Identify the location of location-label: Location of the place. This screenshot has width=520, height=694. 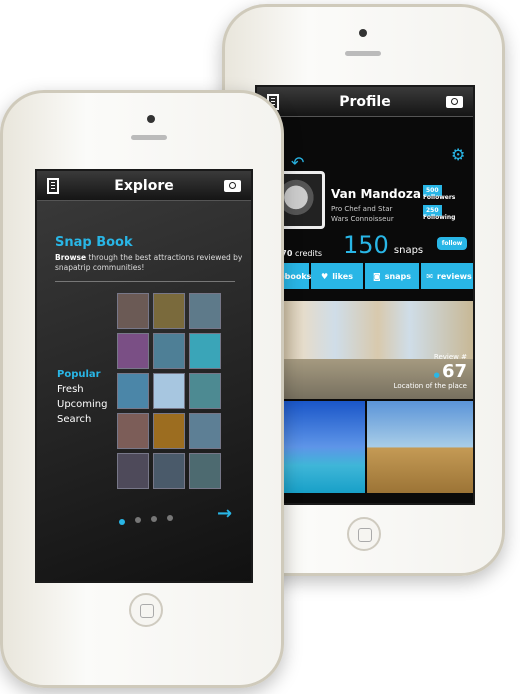
(430, 386).